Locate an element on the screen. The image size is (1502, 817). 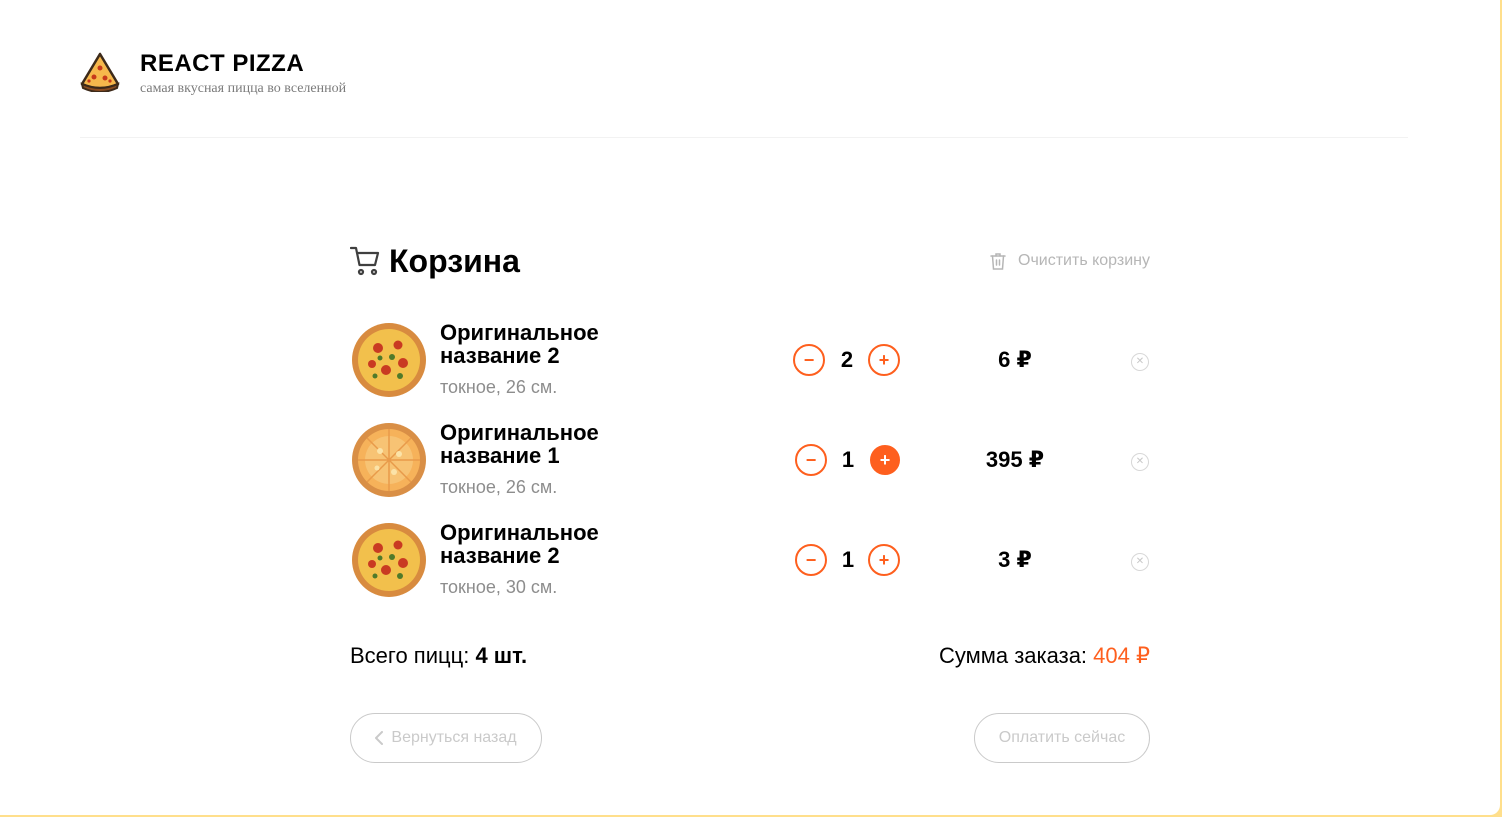
item-description: токное, 30 см. is located at coordinates (499, 587).